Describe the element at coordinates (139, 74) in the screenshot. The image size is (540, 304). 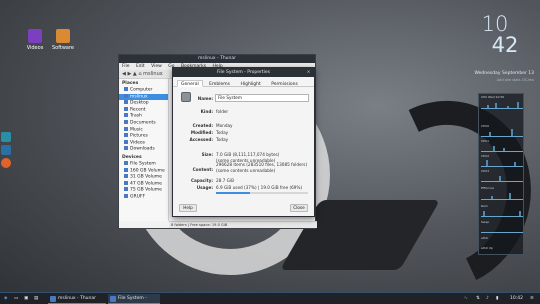
I see `home-icon: ⌂` at that location.